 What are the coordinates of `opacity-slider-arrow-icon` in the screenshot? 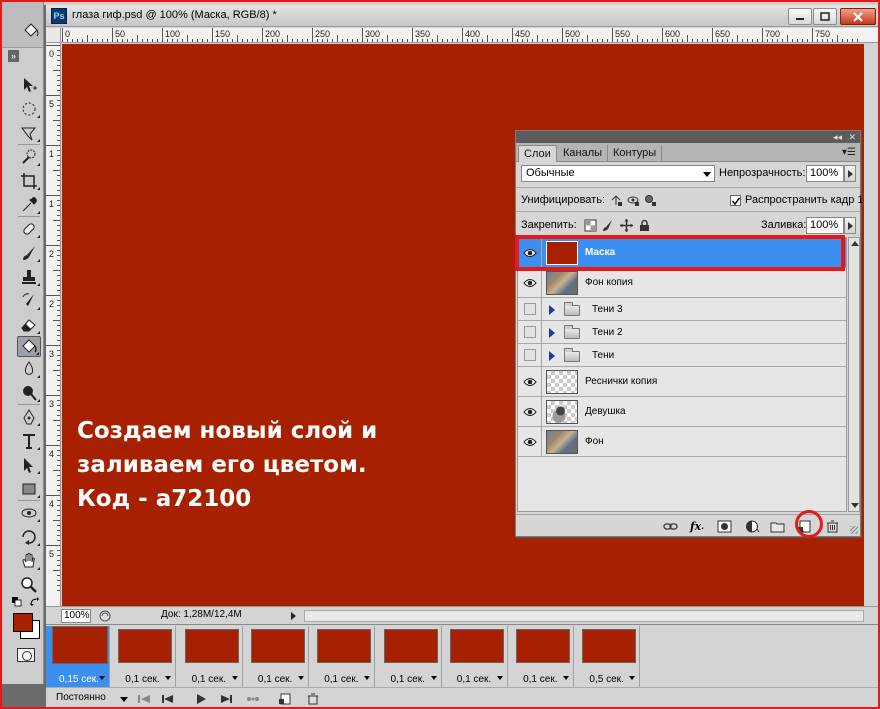 It's located at (850, 173).